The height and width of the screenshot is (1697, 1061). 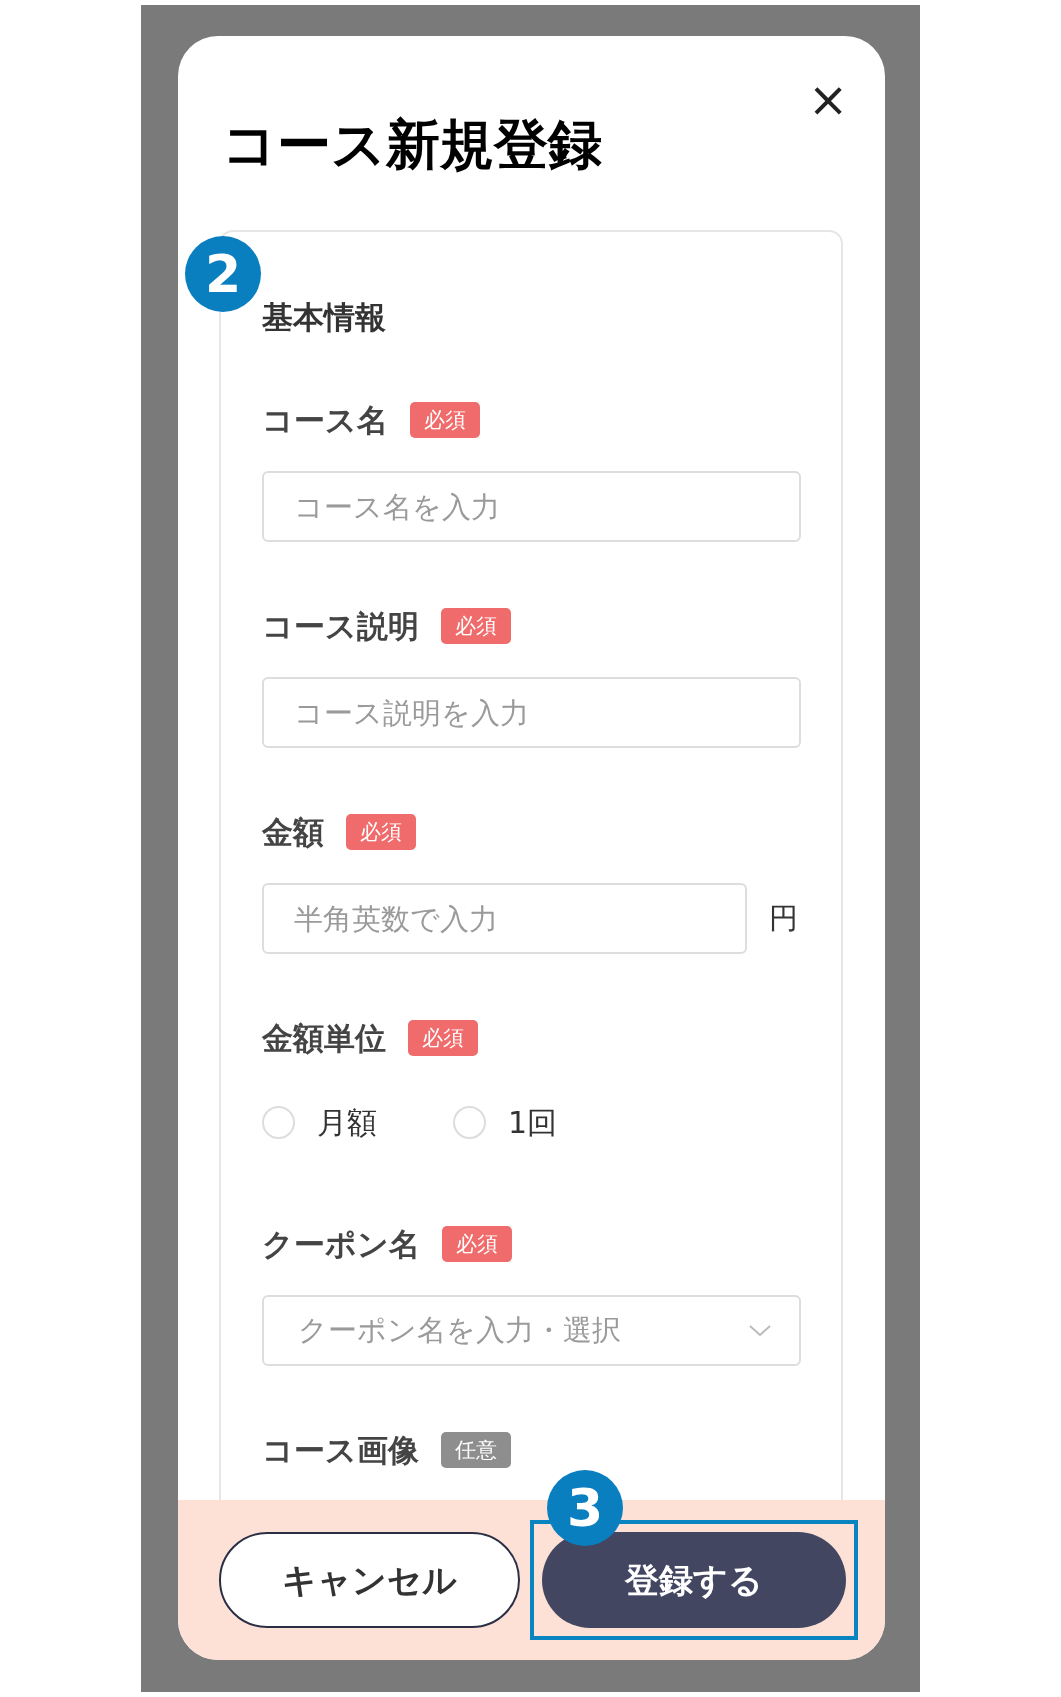 I want to click on field-label: コース説明, so click(x=340, y=626).